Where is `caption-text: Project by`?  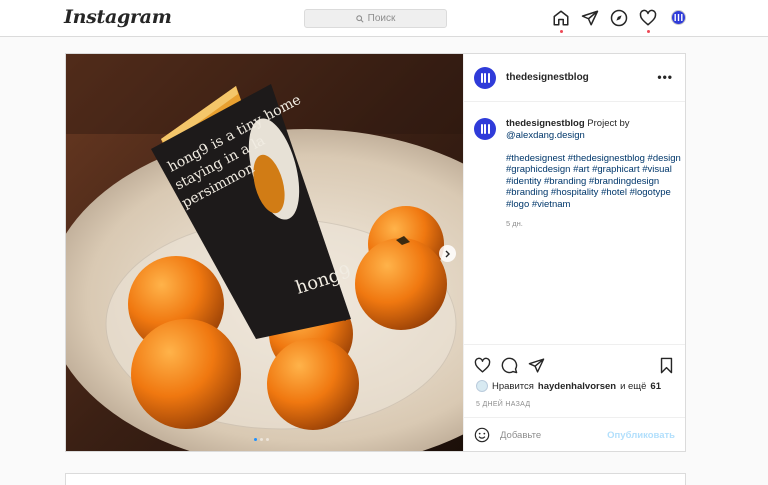
caption-text: Project by is located at coordinates (608, 123).